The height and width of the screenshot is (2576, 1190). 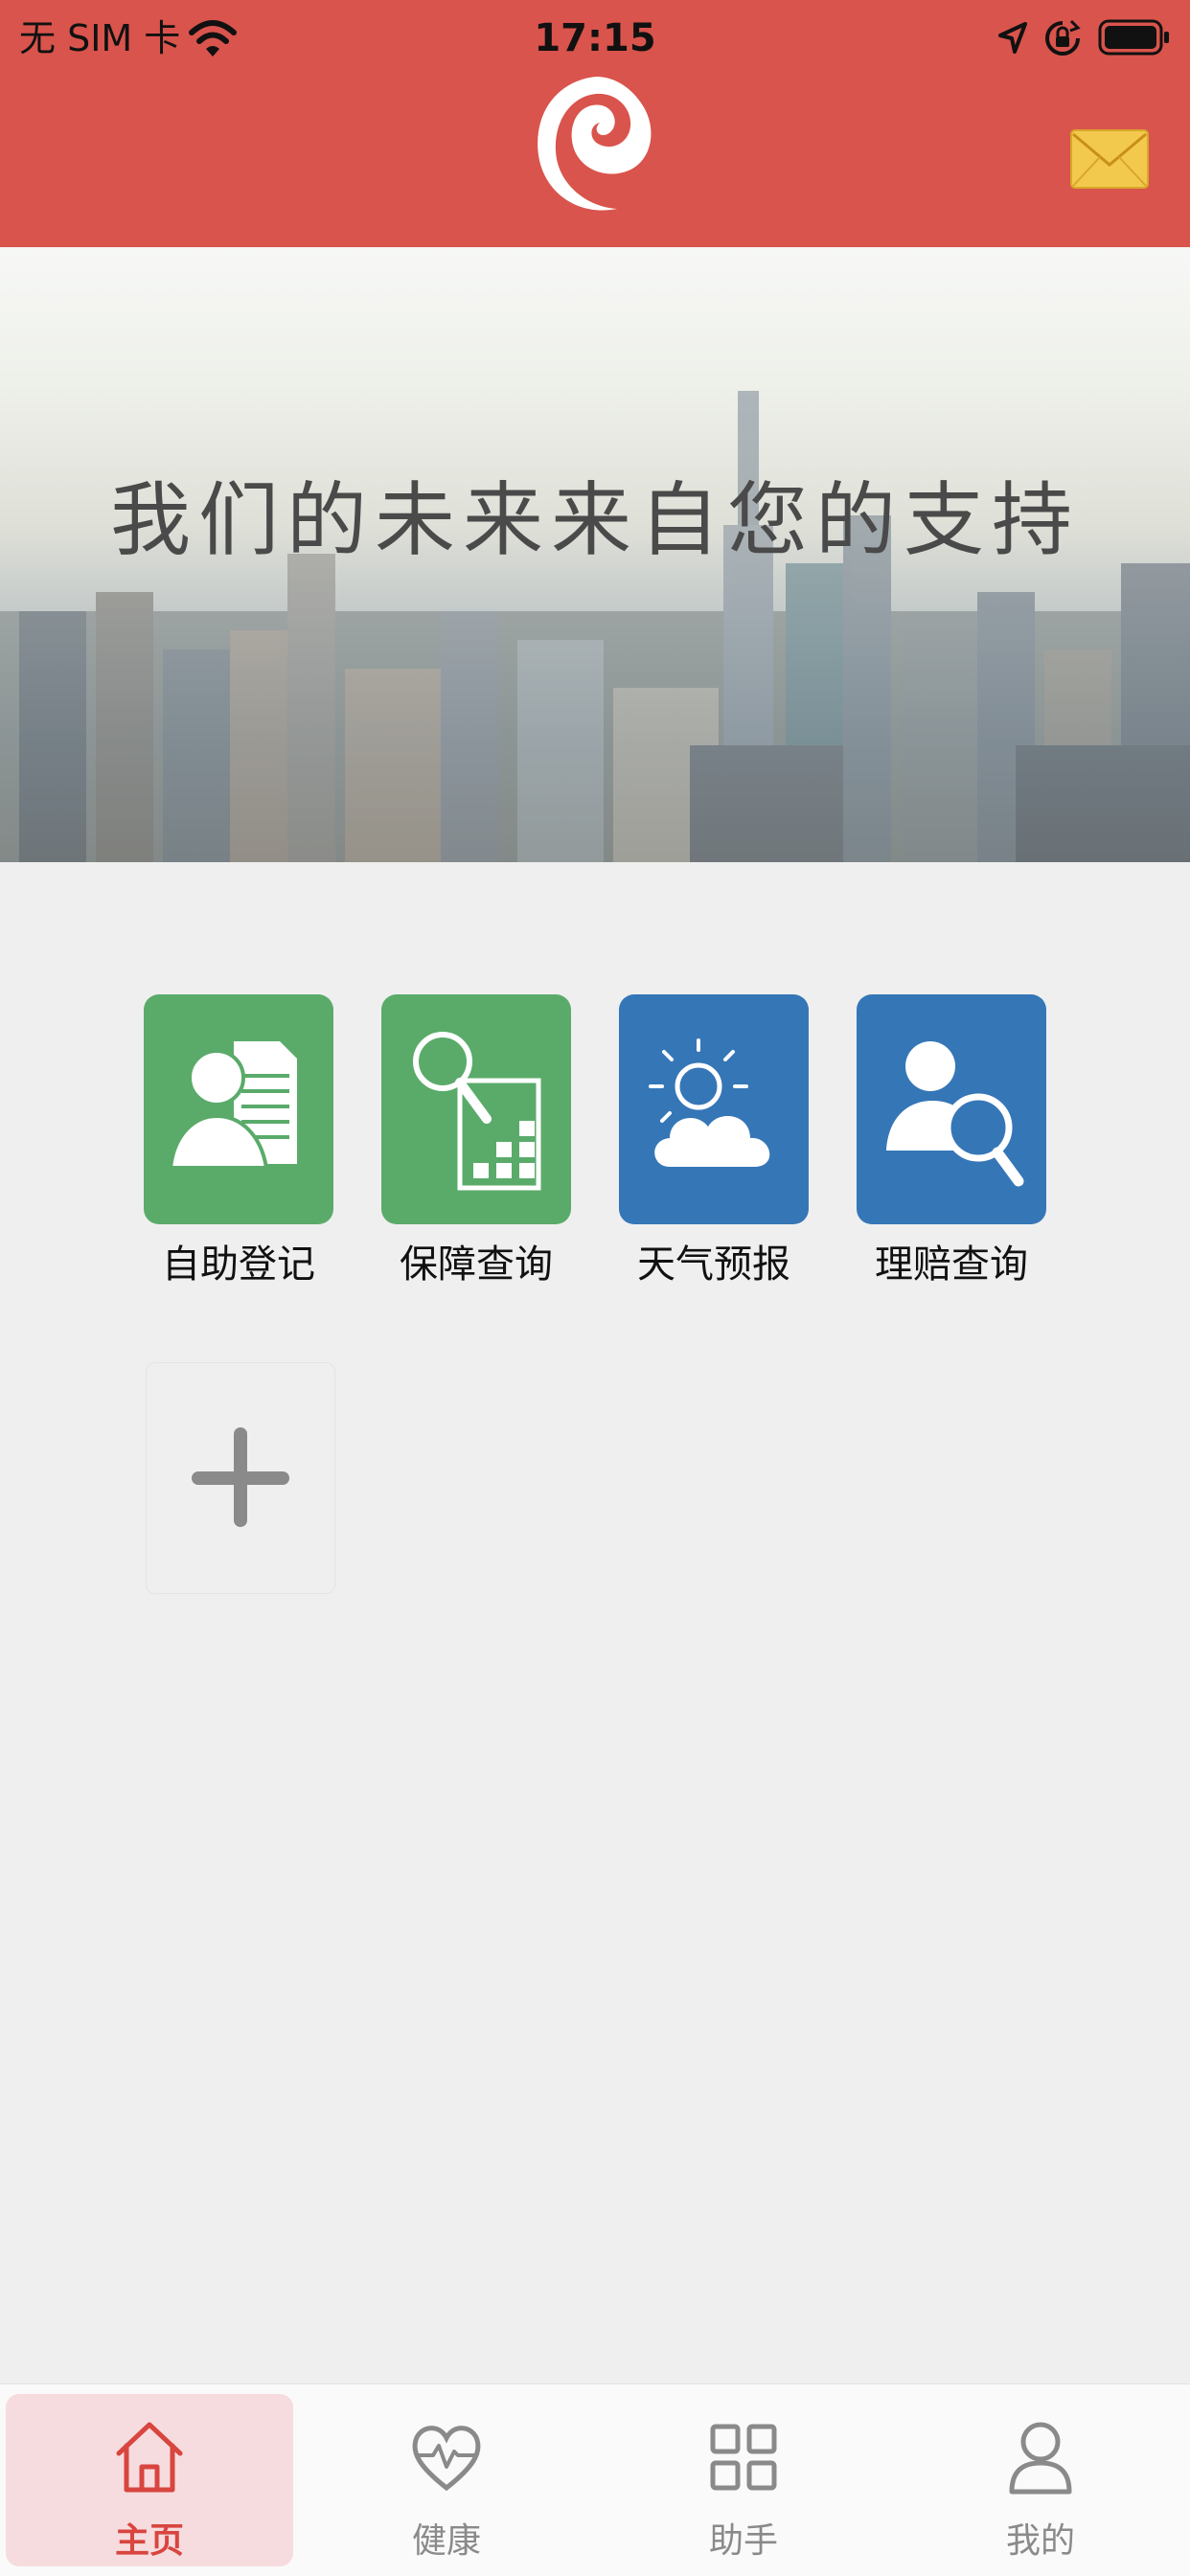 What do you see at coordinates (1040, 2458) in the screenshot?
I see `person-icon` at bounding box center [1040, 2458].